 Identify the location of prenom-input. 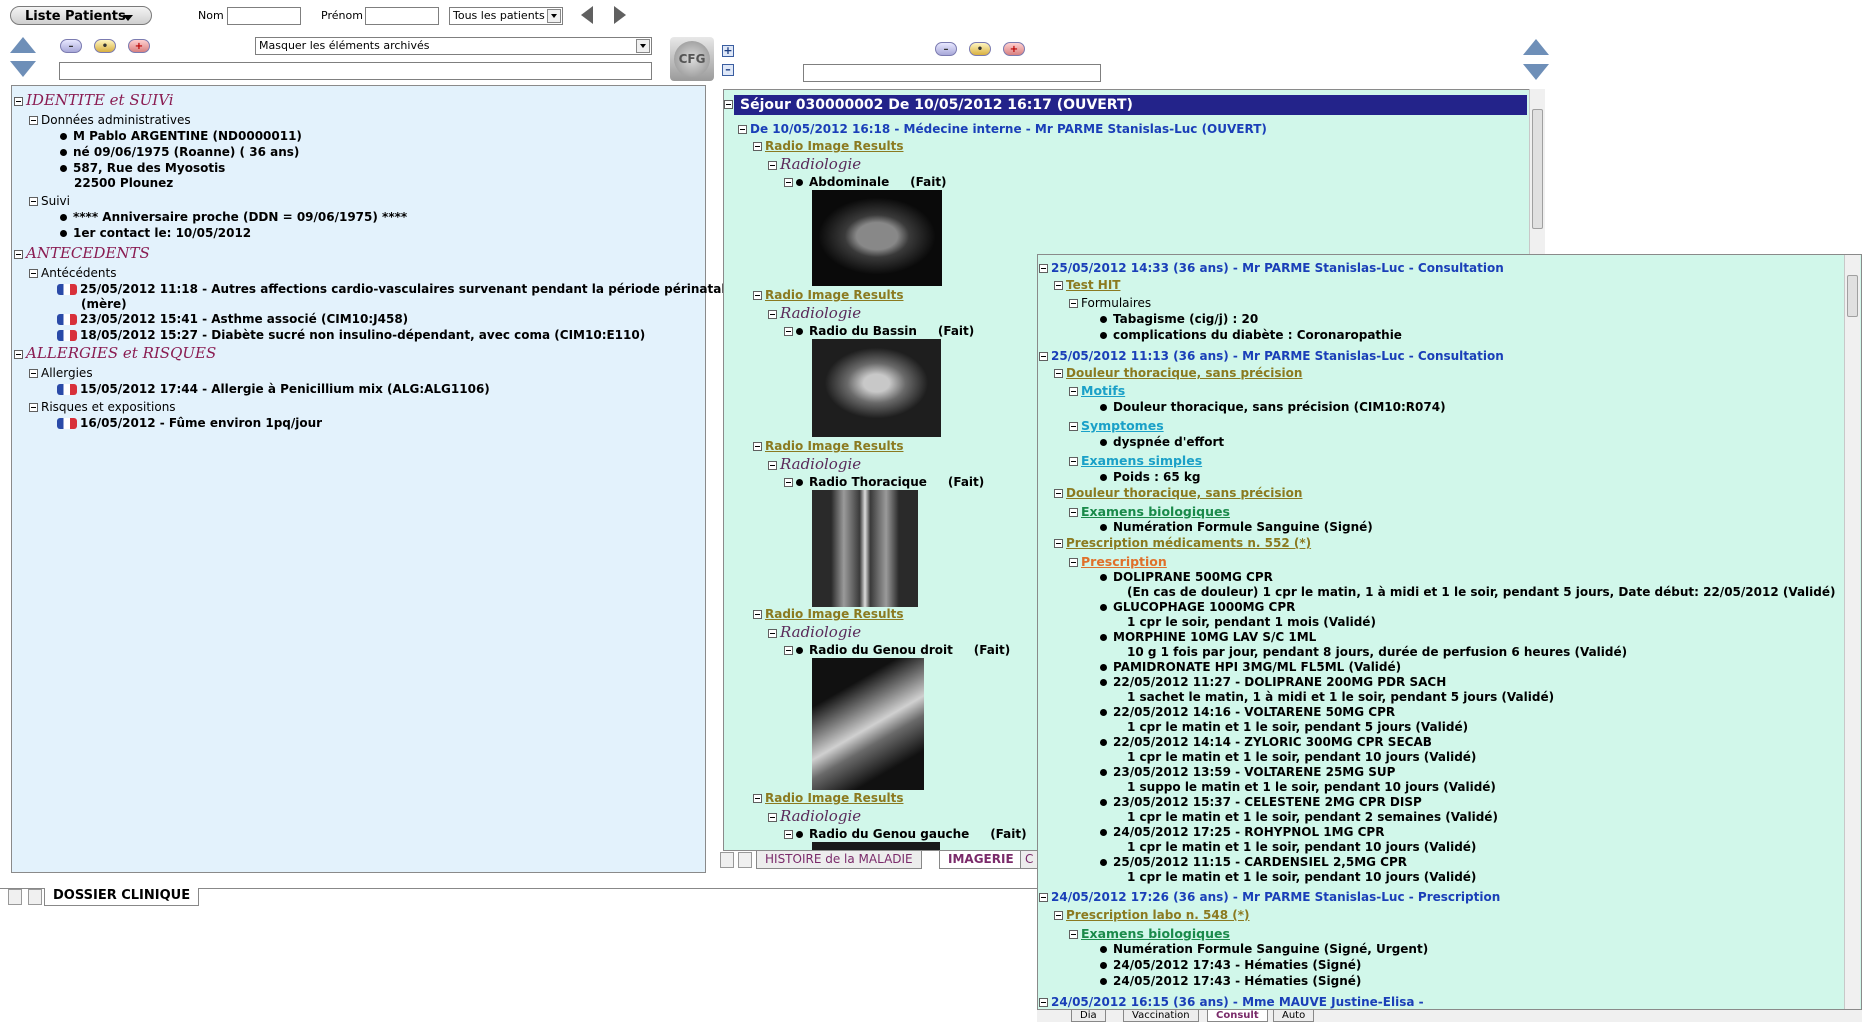
(402, 16).